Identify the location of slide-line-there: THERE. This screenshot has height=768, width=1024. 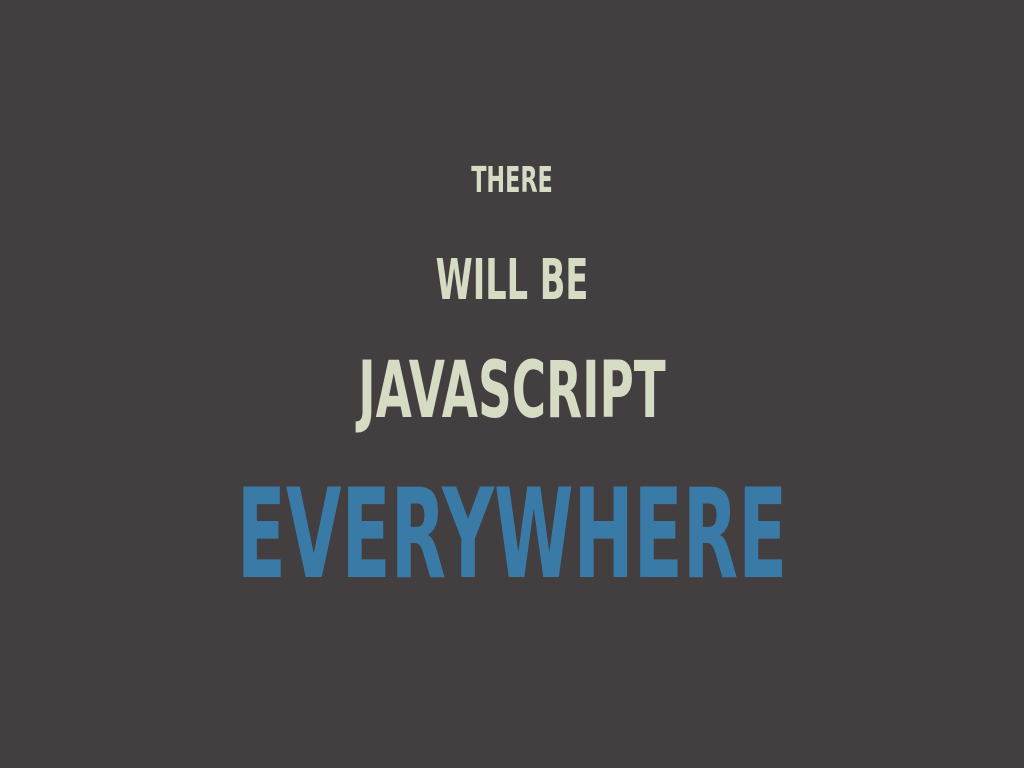
(512, 180).